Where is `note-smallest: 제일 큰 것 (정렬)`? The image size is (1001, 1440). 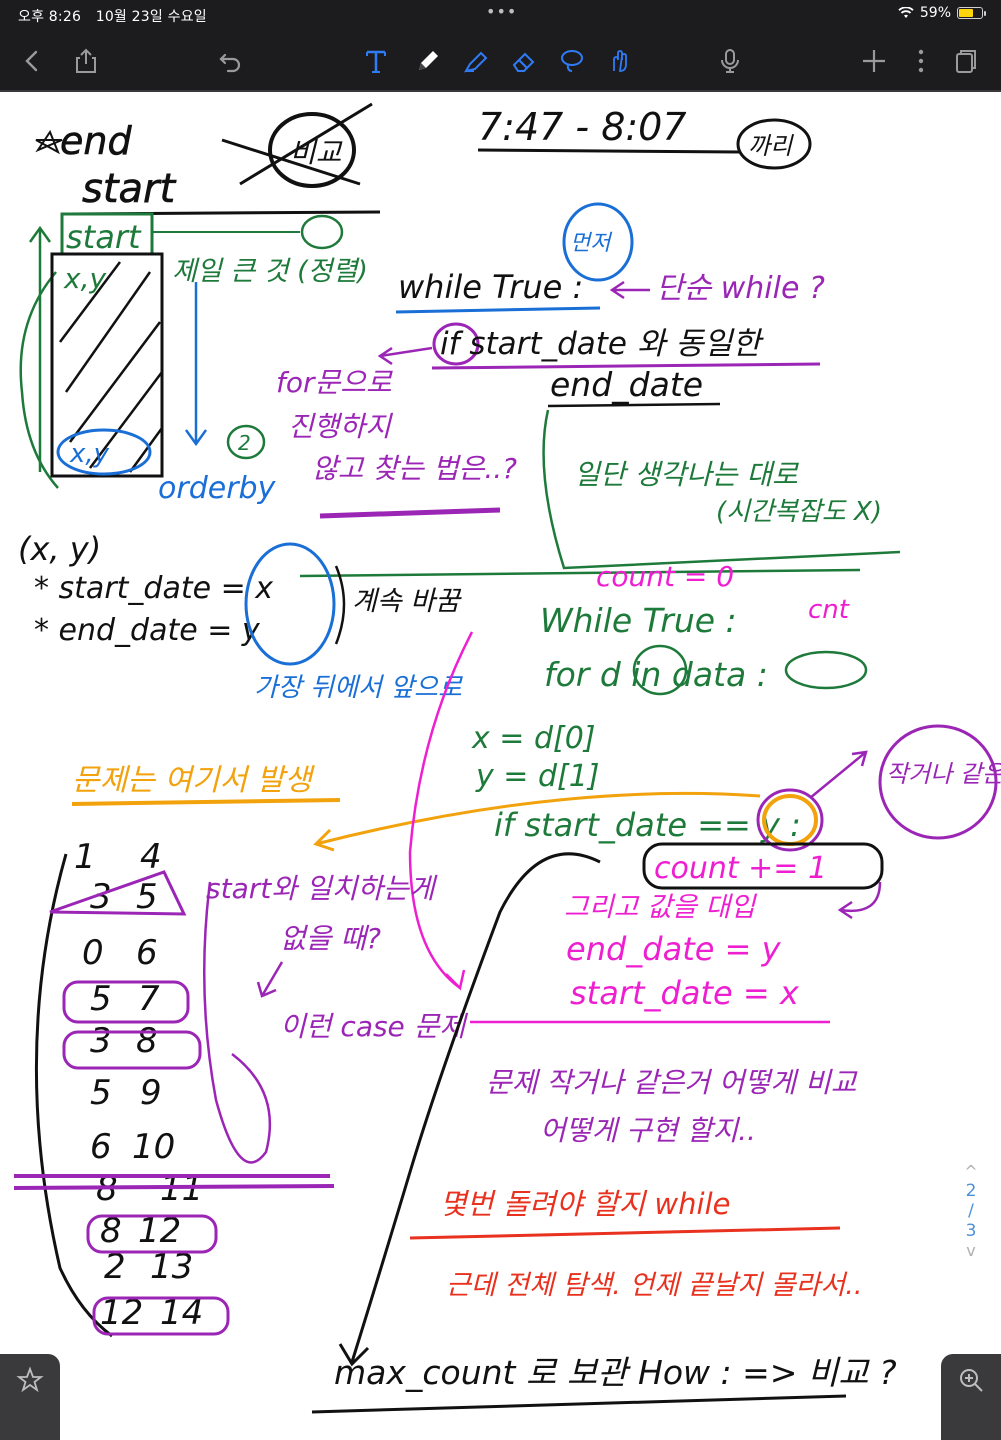
note-smallest: 제일 큰 것 (정렬) is located at coordinates (270, 271).